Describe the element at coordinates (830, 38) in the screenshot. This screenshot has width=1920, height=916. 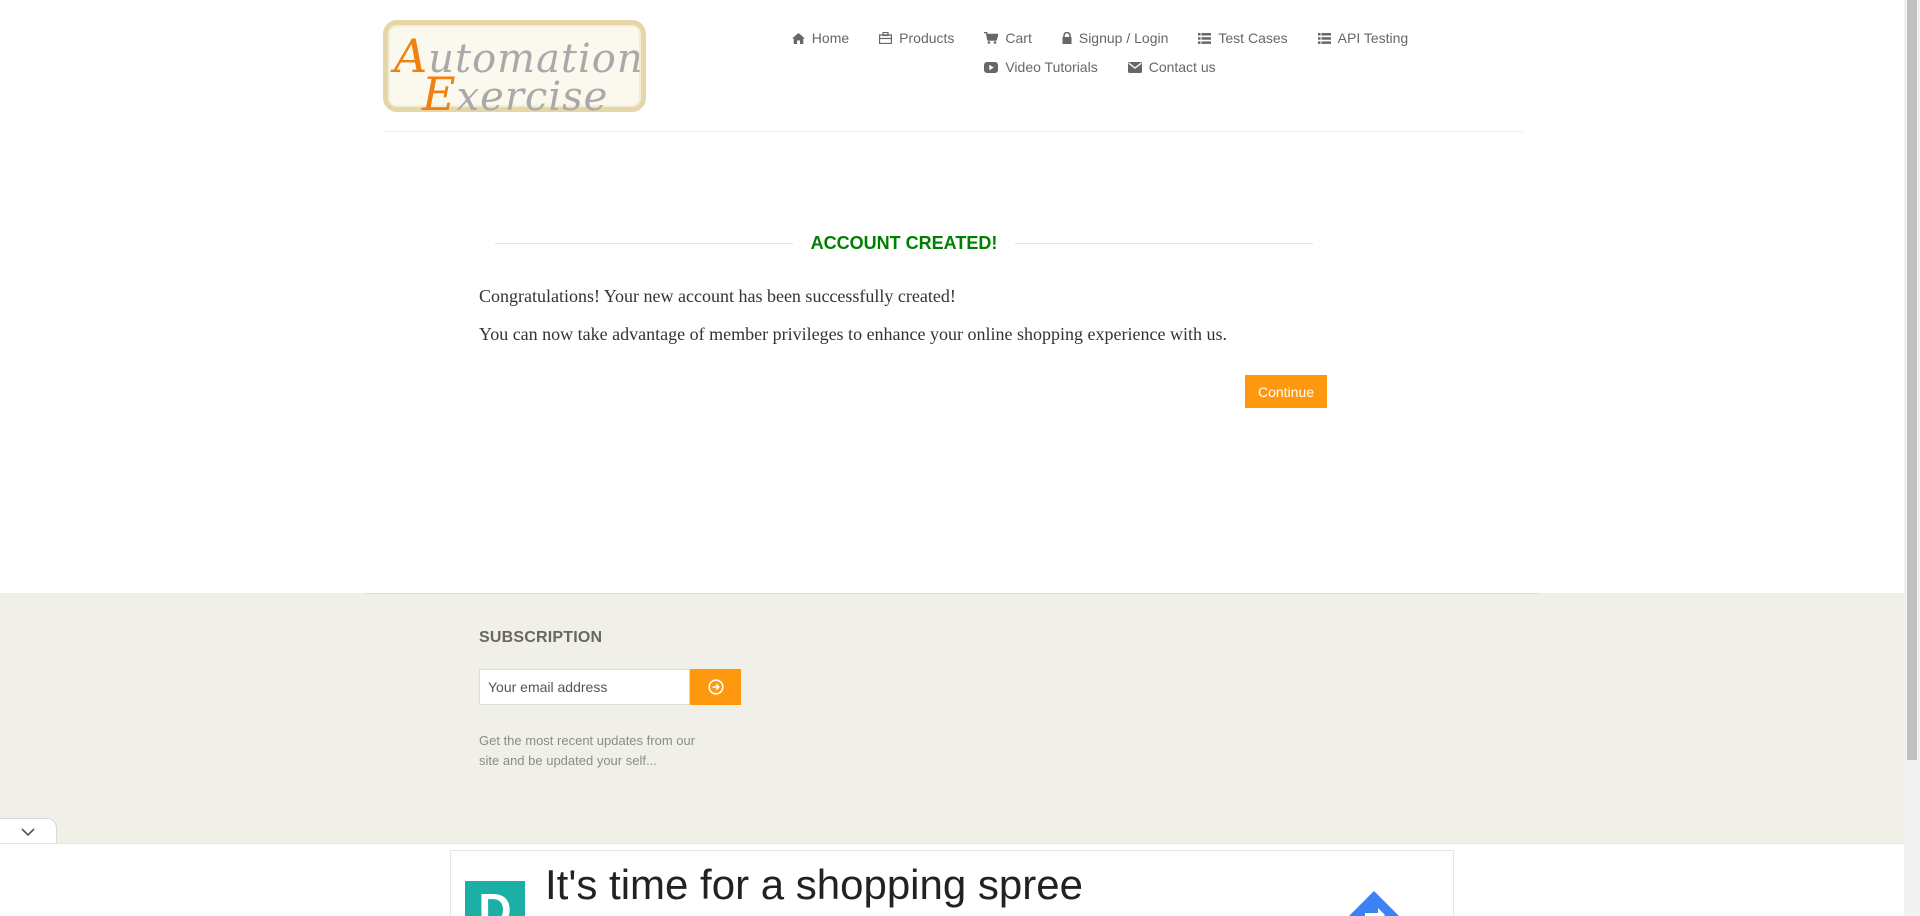
I see `nav-home-label: Home` at that location.